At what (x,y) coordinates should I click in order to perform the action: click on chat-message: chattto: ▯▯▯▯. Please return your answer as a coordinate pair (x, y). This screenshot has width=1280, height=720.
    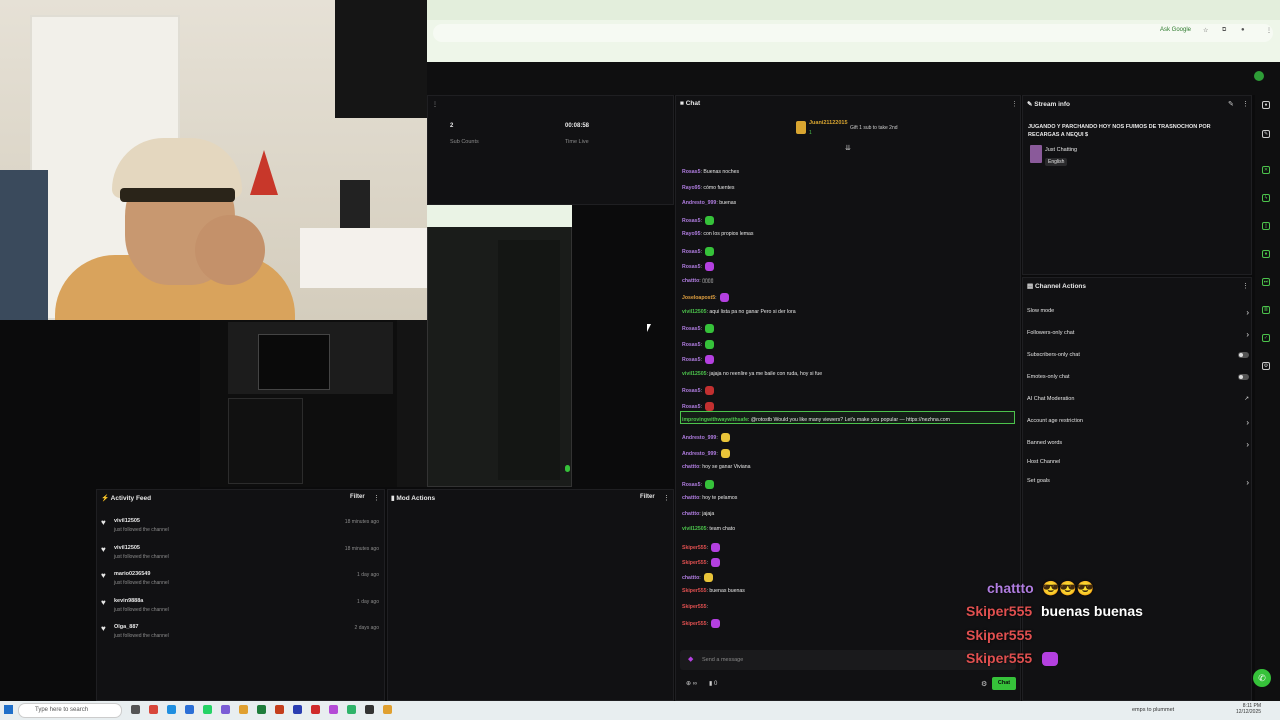
    Looking at the image, I should click on (698, 281).